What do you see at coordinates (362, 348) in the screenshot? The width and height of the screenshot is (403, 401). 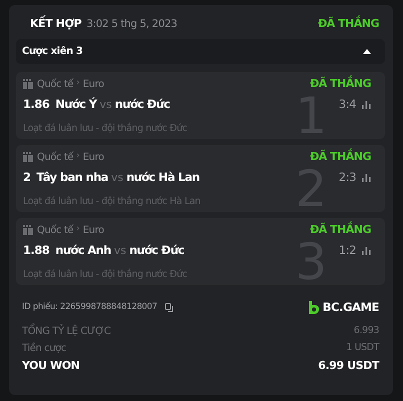 I see `summary-value: 1 USDT` at bounding box center [362, 348].